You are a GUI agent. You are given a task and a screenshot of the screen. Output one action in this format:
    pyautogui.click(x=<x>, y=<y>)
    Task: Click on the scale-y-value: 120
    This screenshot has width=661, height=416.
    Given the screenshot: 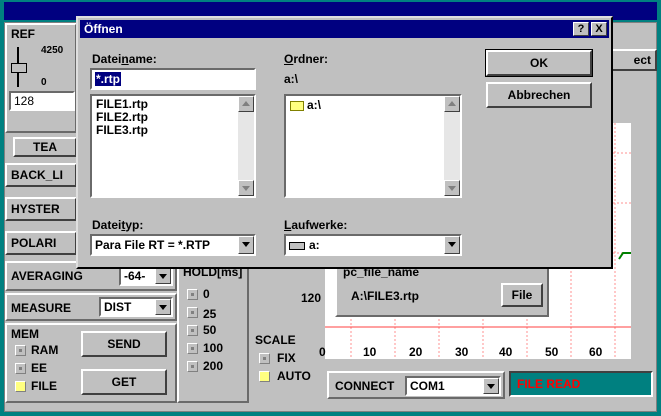 What is the action you would take?
    pyautogui.click(x=311, y=298)
    